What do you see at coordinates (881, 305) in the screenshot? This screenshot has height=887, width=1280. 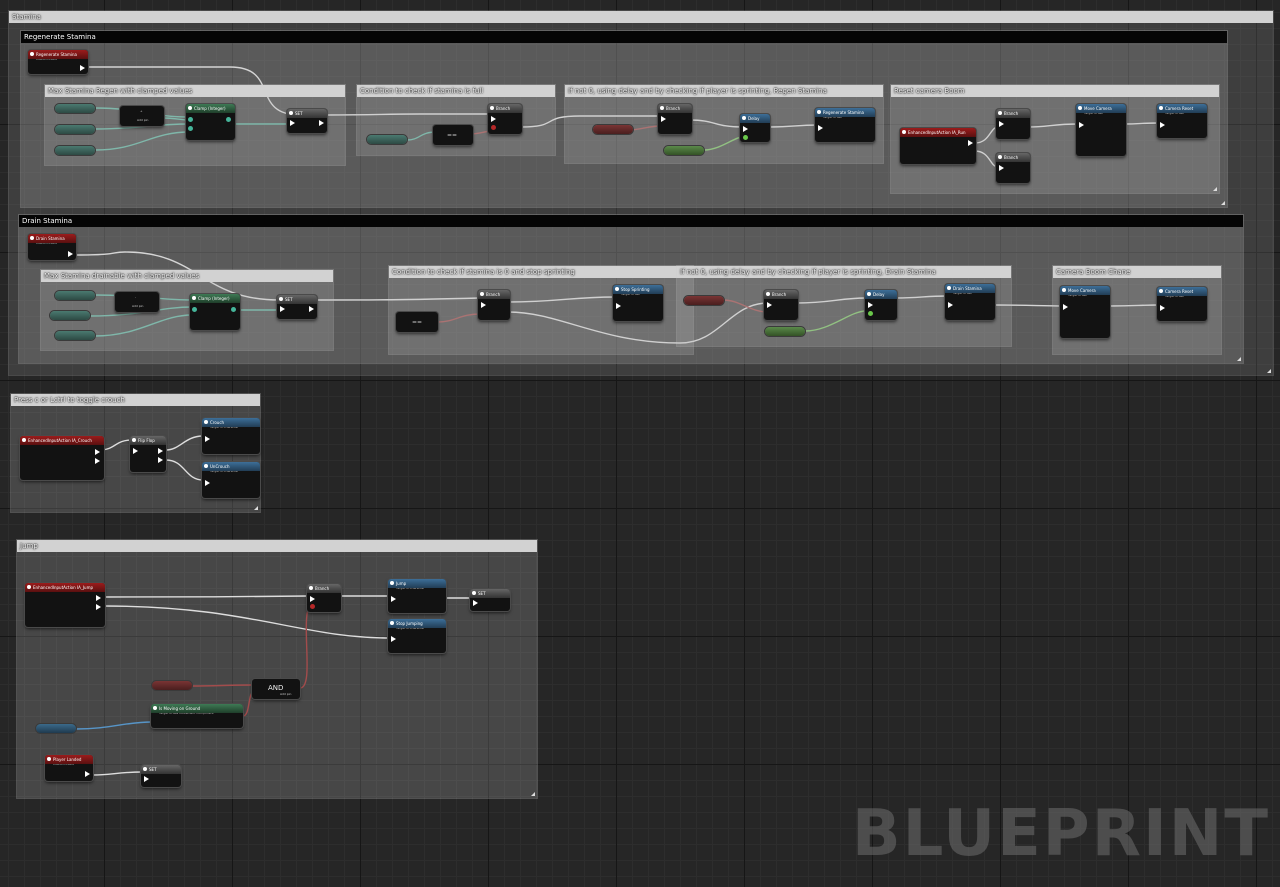 I see `delay-node-2: Delay` at bounding box center [881, 305].